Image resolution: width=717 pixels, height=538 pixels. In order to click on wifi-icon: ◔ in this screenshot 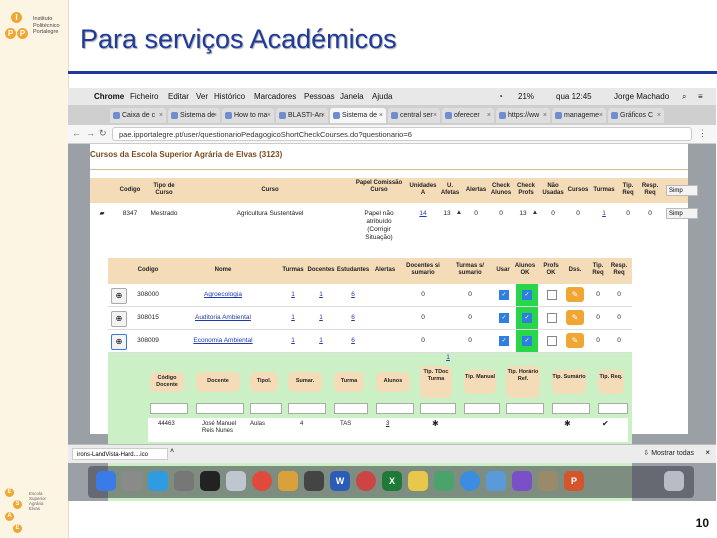, I will do `click(500, 96)`.